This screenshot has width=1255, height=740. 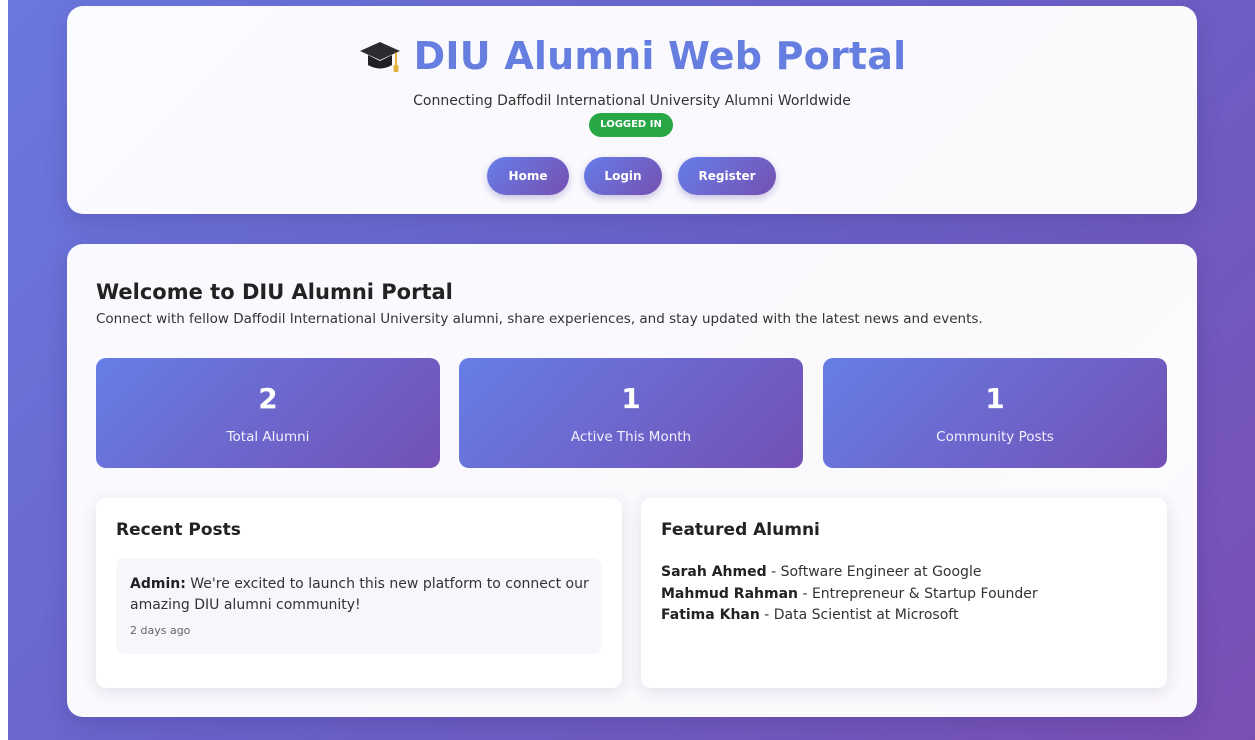 What do you see at coordinates (631, 437) in the screenshot?
I see `stat-label: Active This Month` at bounding box center [631, 437].